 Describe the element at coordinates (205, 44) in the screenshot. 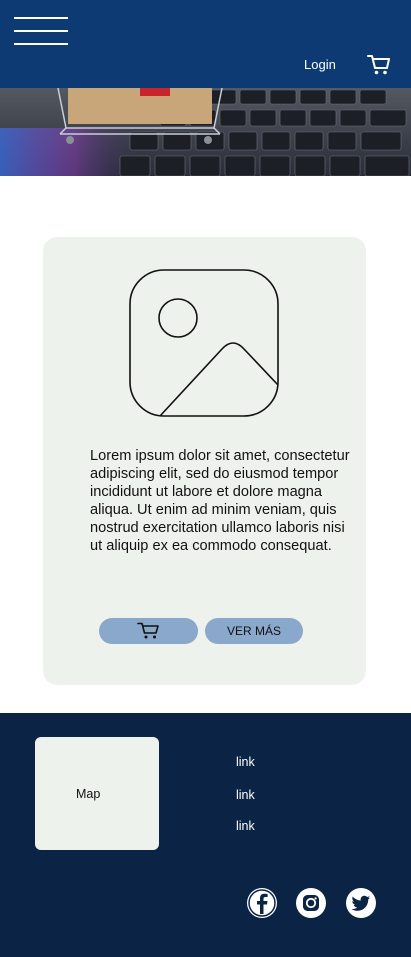

I see `site-header: Login` at that location.